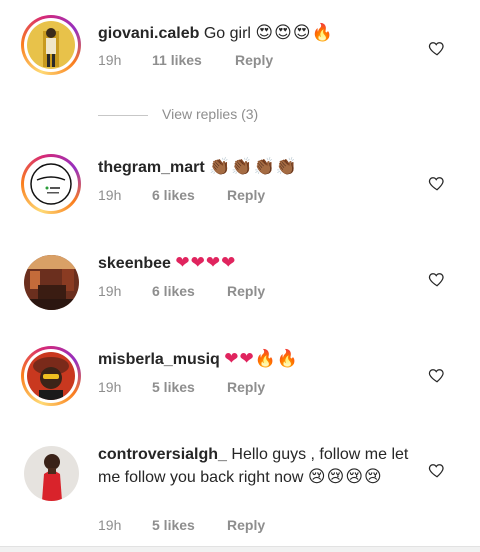 This screenshot has width=480, height=552. What do you see at coordinates (134, 263) in the screenshot?
I see `username: skeenbee` at bounding box center [134, 263].